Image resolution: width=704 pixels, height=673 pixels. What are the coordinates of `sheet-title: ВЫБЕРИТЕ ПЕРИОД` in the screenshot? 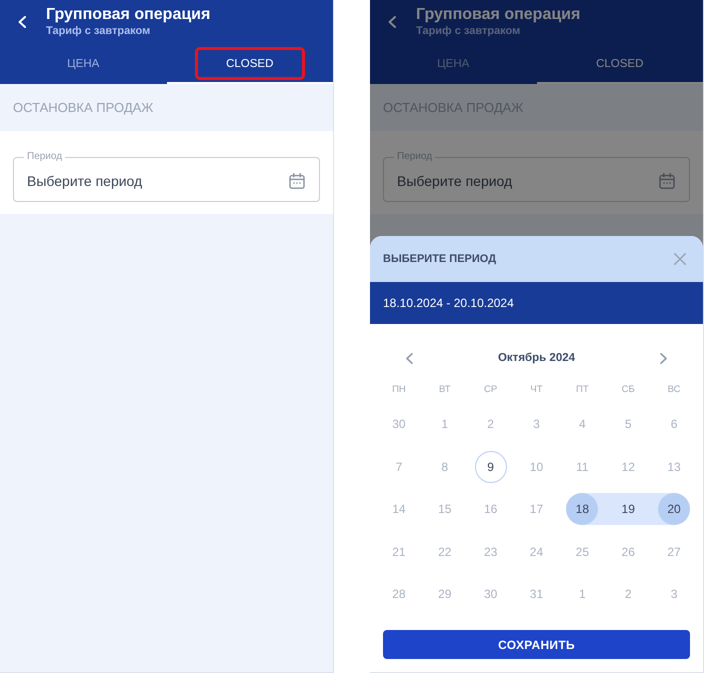 It's located at (439, 259).